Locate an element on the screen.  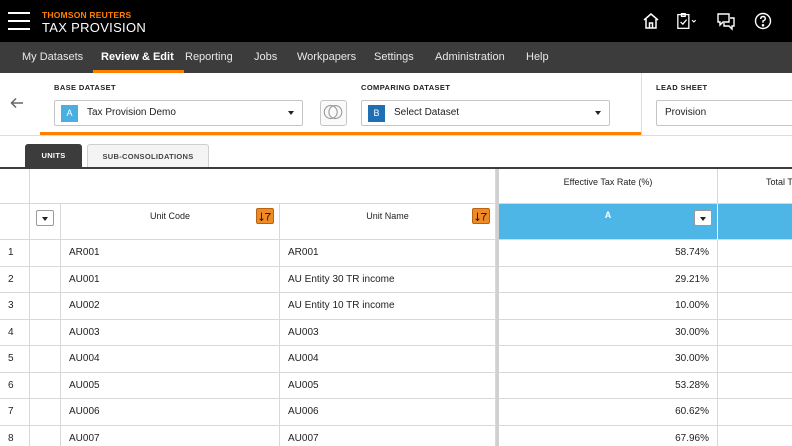
brand-product: TAX PROVISION is located at coordinates (94, 27).